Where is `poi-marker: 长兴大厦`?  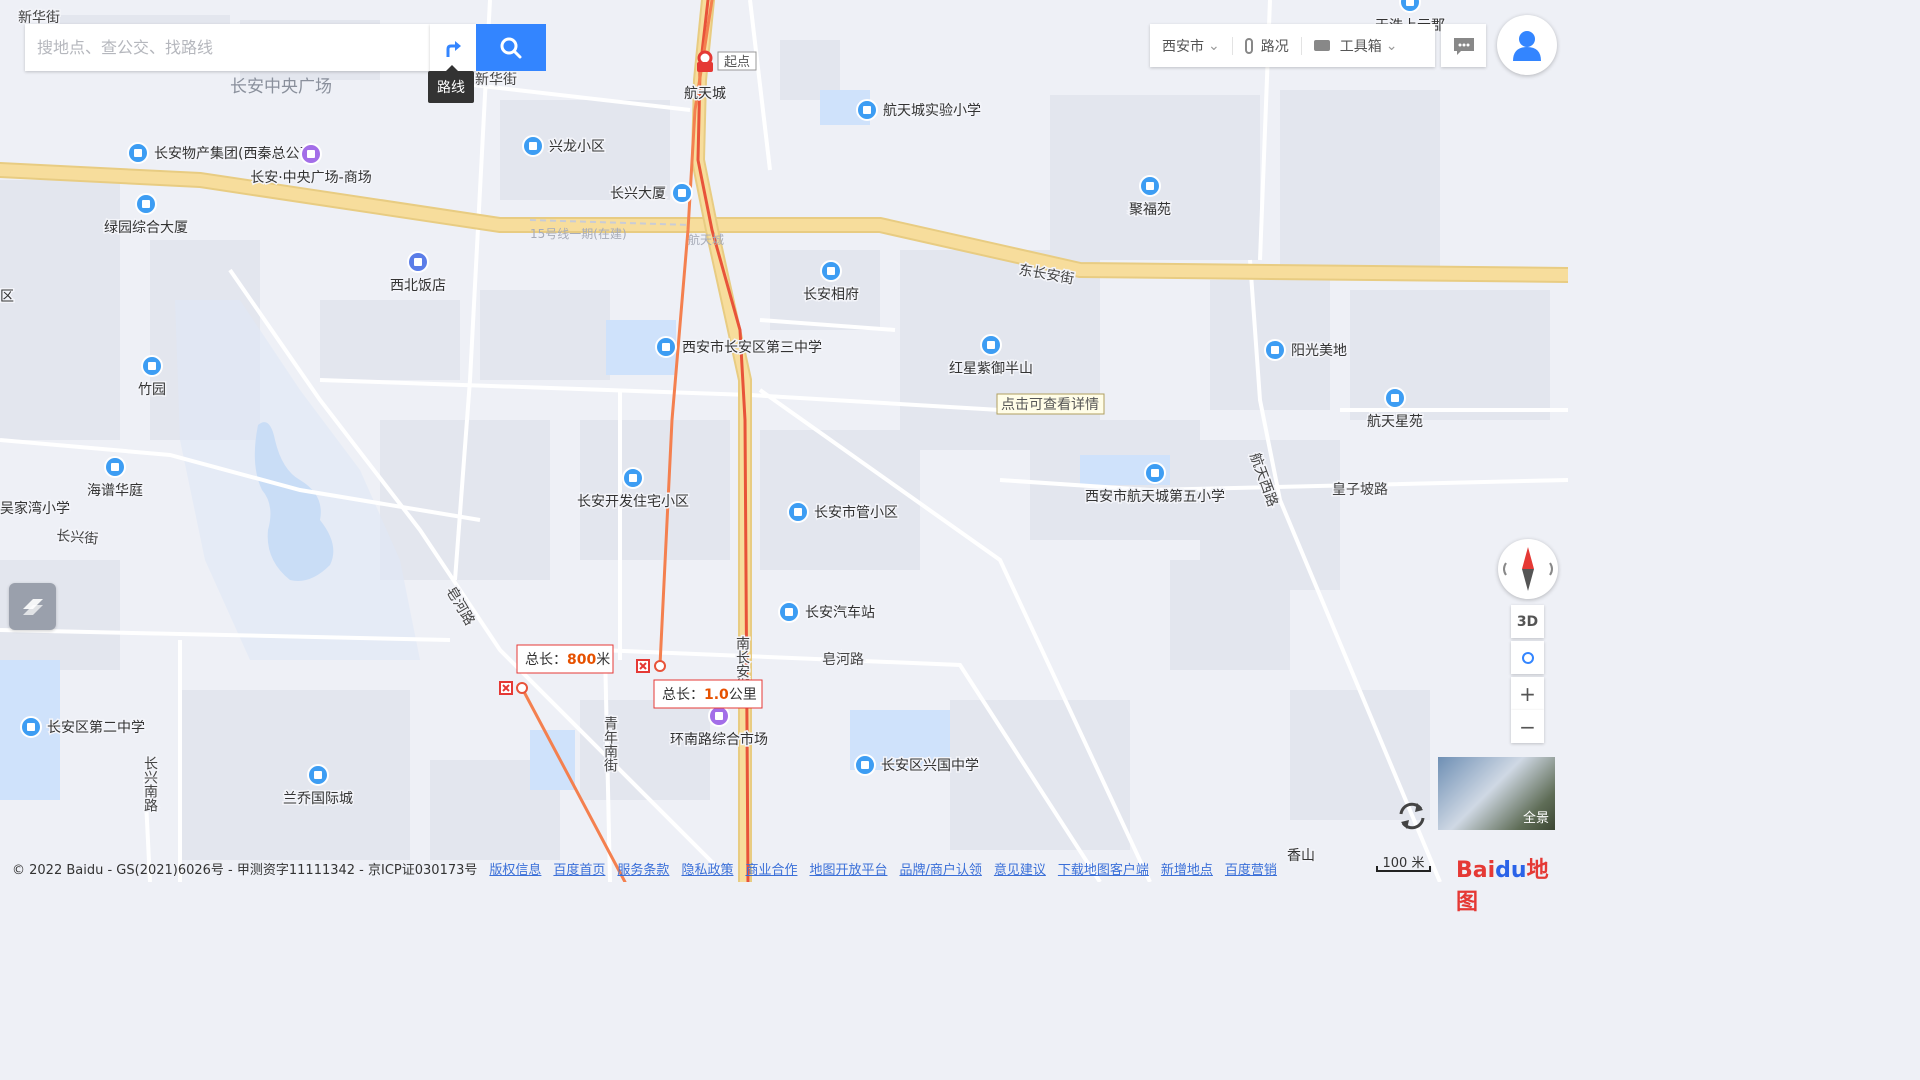 poi-marker: 长兴大厦 is located at coordinates (651, 193).